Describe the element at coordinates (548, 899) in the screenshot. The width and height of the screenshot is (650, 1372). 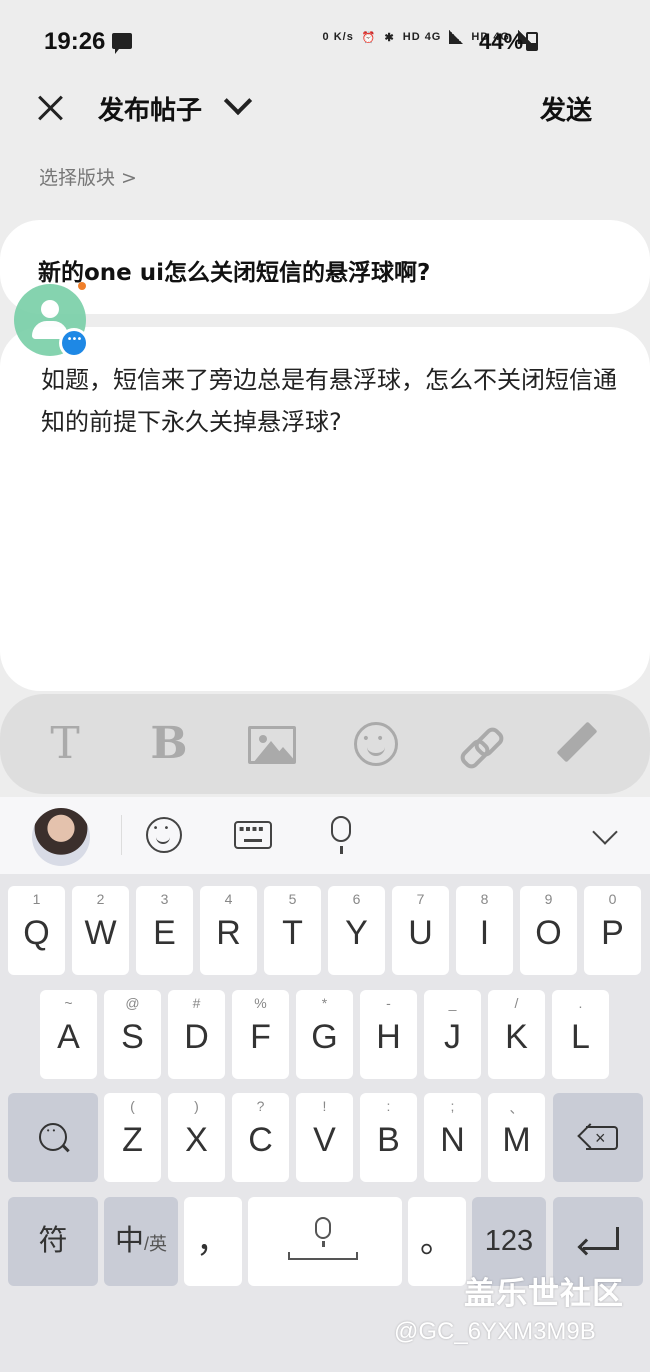
I see `key-hint: 9` at that location.